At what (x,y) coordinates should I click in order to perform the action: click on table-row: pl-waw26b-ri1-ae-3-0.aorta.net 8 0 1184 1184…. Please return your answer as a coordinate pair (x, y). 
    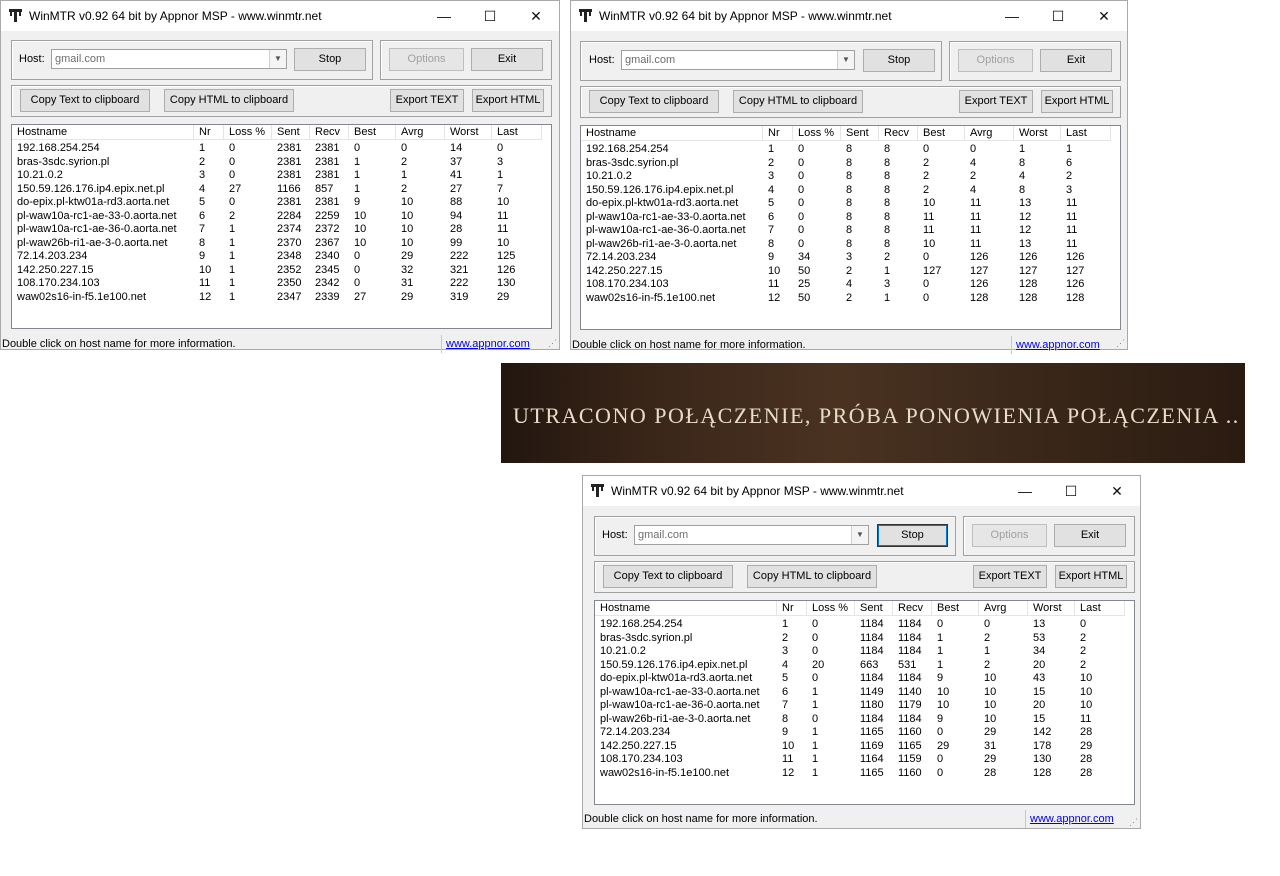
    Looking at the image, I should click on (860, 720).